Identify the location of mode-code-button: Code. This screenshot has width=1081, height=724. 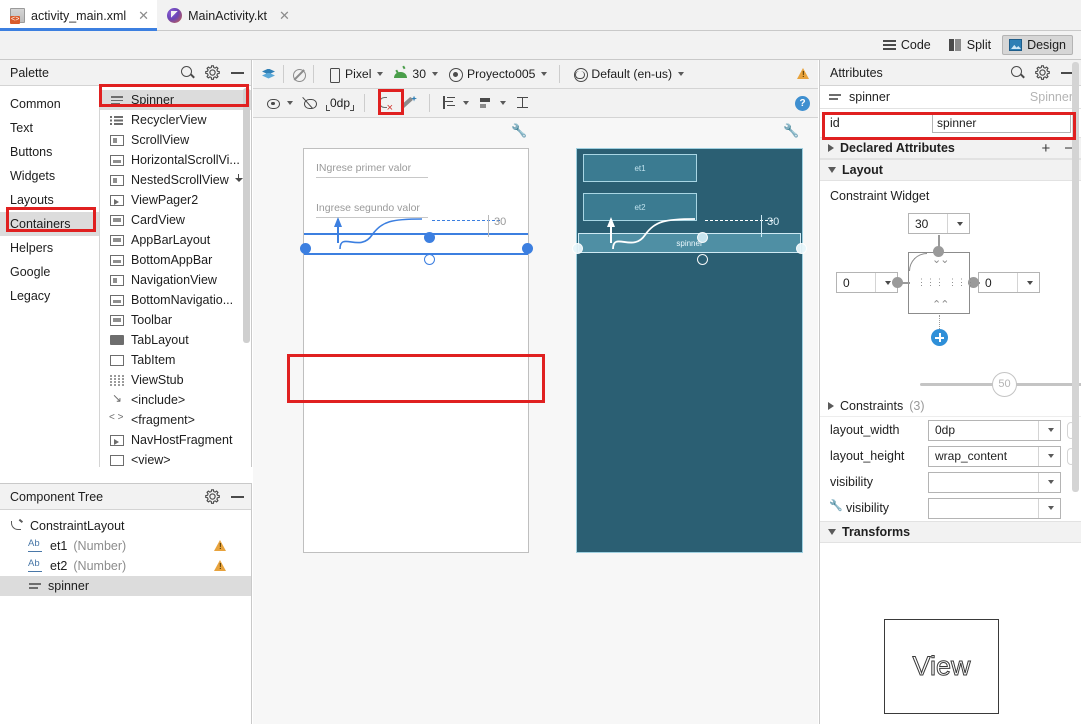
(907, 45).